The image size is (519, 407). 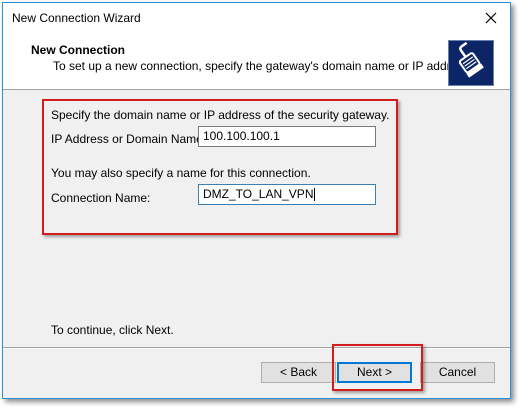 I want to click on cancel-button: Cancel, so click(x=457, y=372).